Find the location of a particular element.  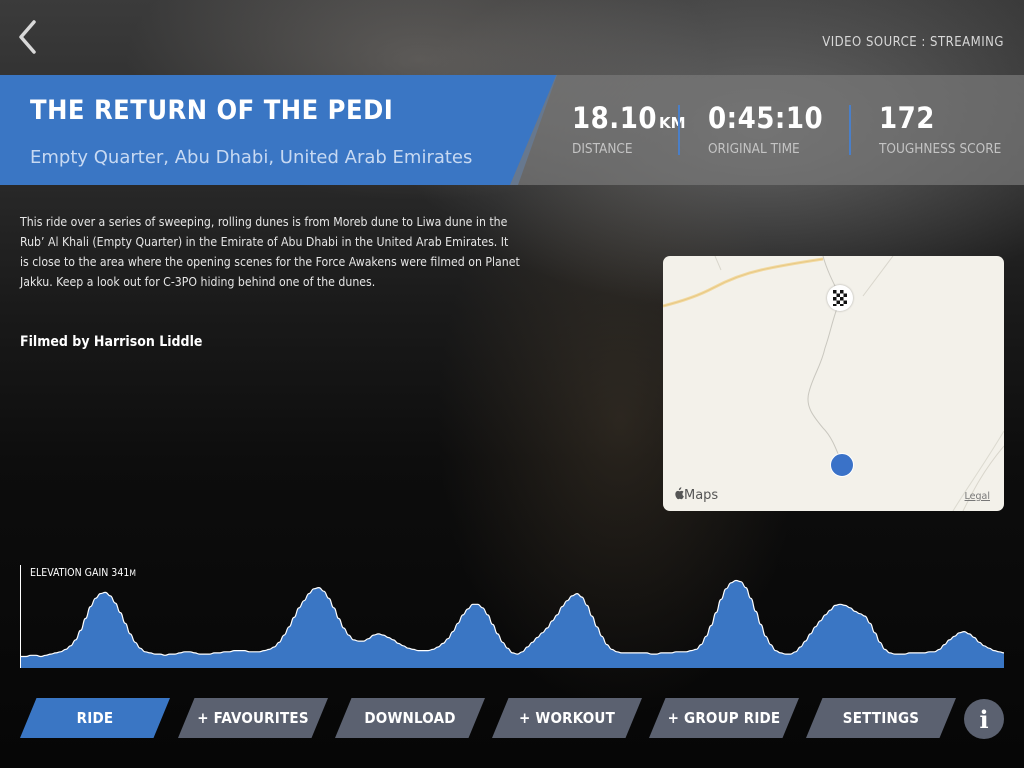

maps-brand-label: Maps is located at coordinates (701, 495).